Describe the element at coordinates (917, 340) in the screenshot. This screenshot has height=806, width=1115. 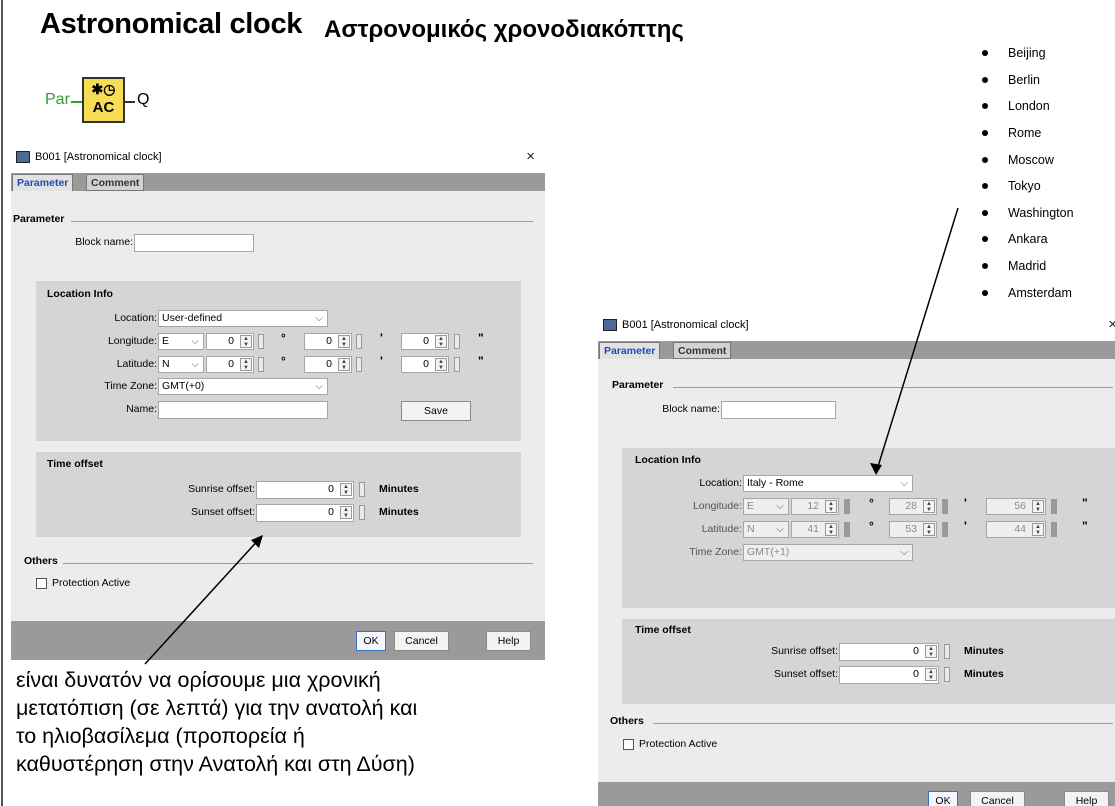
I see `arrow-to-location` at that location.